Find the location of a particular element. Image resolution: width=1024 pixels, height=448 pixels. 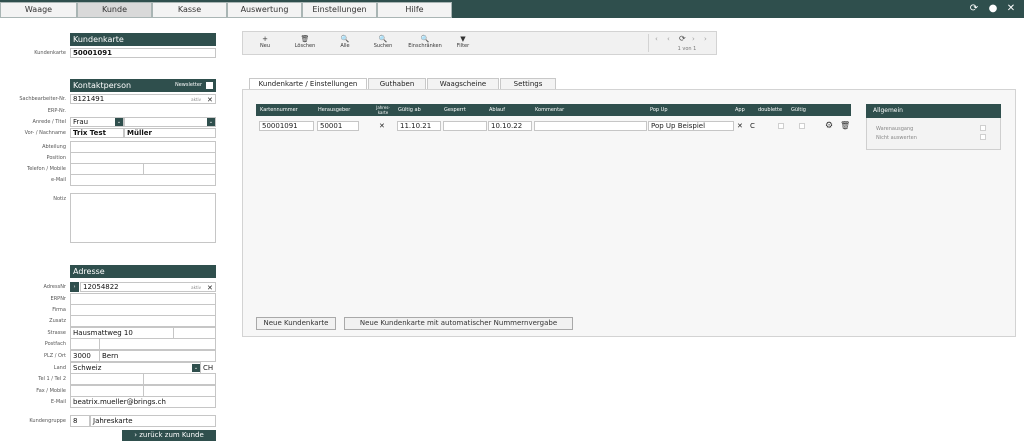

gear-icon: ⚙ is located at coordinates (829, 126).